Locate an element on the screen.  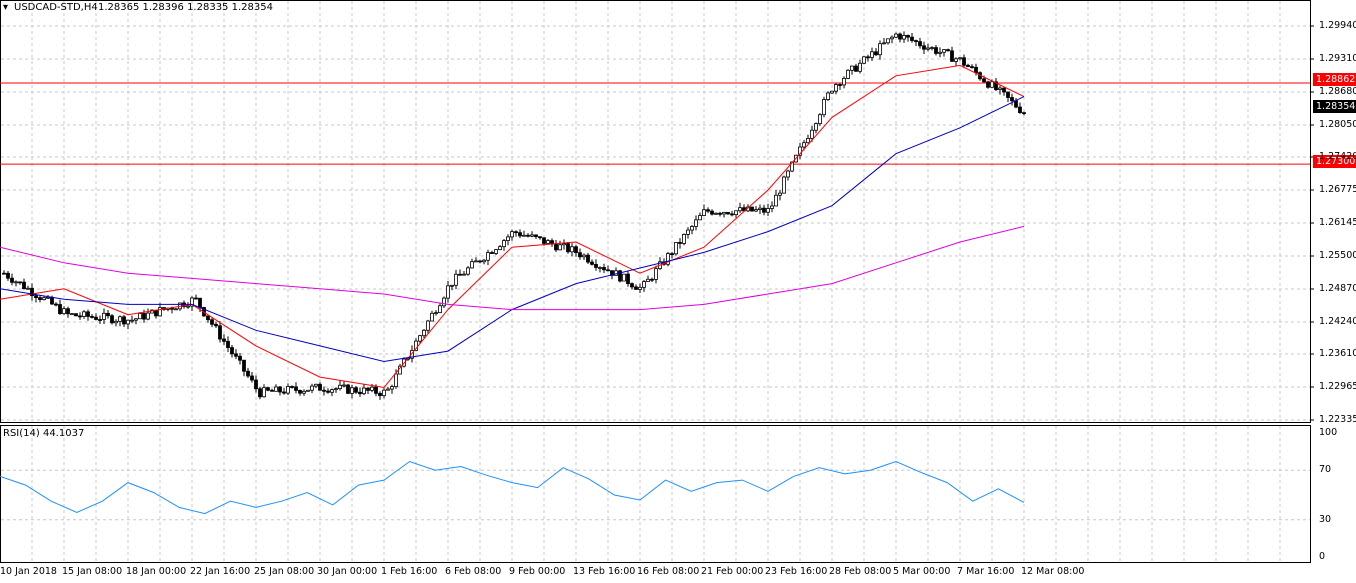
price-axis-label: 1.22965 is located at coordinates (1337, 386).